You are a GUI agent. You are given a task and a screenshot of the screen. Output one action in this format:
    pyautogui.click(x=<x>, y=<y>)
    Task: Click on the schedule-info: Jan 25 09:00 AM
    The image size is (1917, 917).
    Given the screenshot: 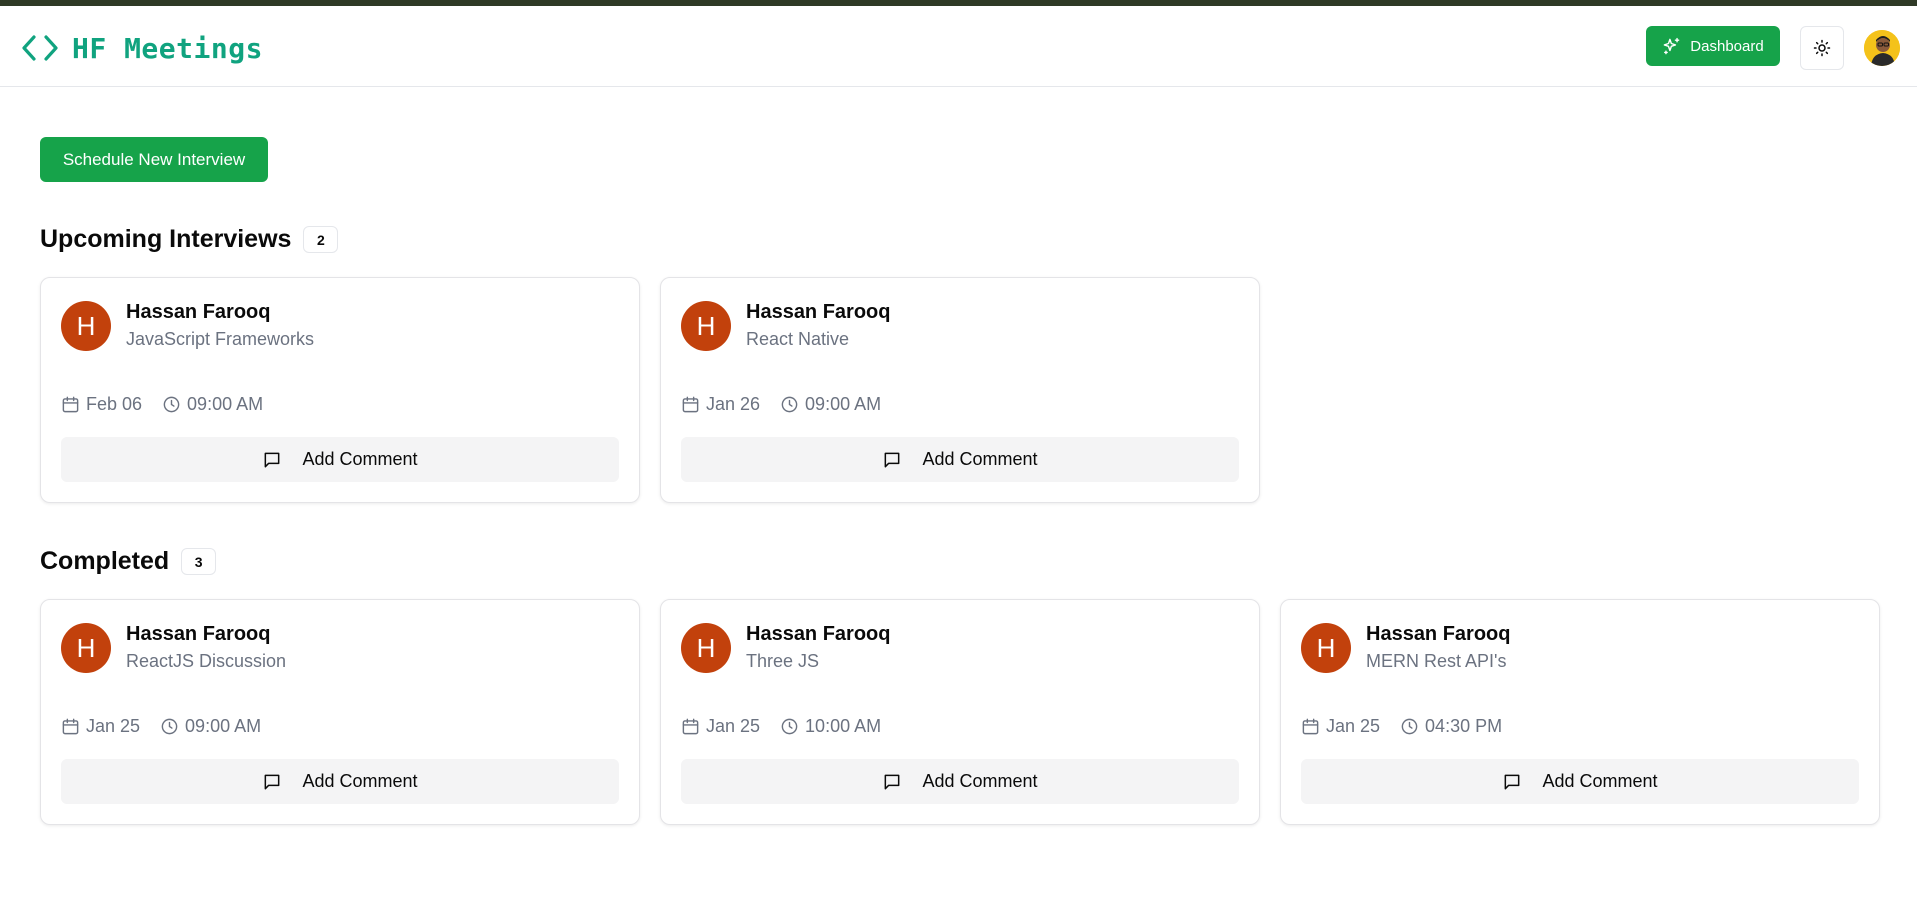 What is the action you would take?
    pyautogui.click(x=171, y=726)
    